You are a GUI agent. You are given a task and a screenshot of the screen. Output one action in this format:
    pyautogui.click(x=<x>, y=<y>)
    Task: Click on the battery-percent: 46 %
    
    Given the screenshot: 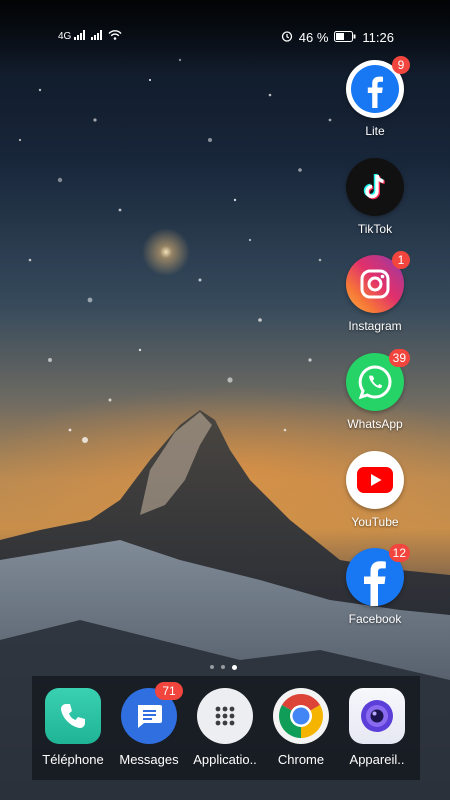 What is the action you would take?
    pyautogui.click(x=313, y=37)
    